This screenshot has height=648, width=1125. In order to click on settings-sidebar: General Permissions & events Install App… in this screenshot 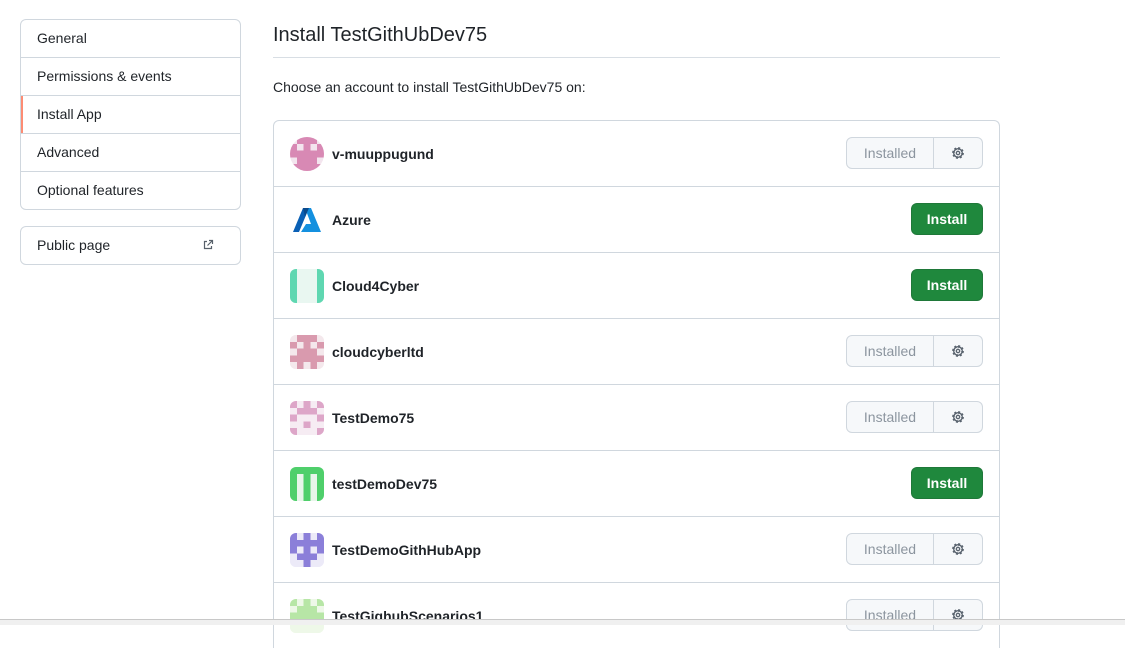, I will do `click(130, 142)`.